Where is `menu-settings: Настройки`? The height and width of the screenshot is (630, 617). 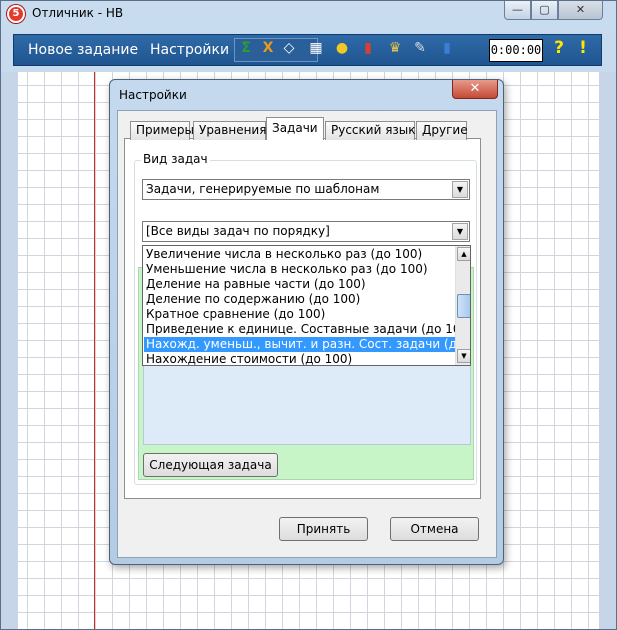
menu-settings: Настройки is located at coordinates (189, 50).